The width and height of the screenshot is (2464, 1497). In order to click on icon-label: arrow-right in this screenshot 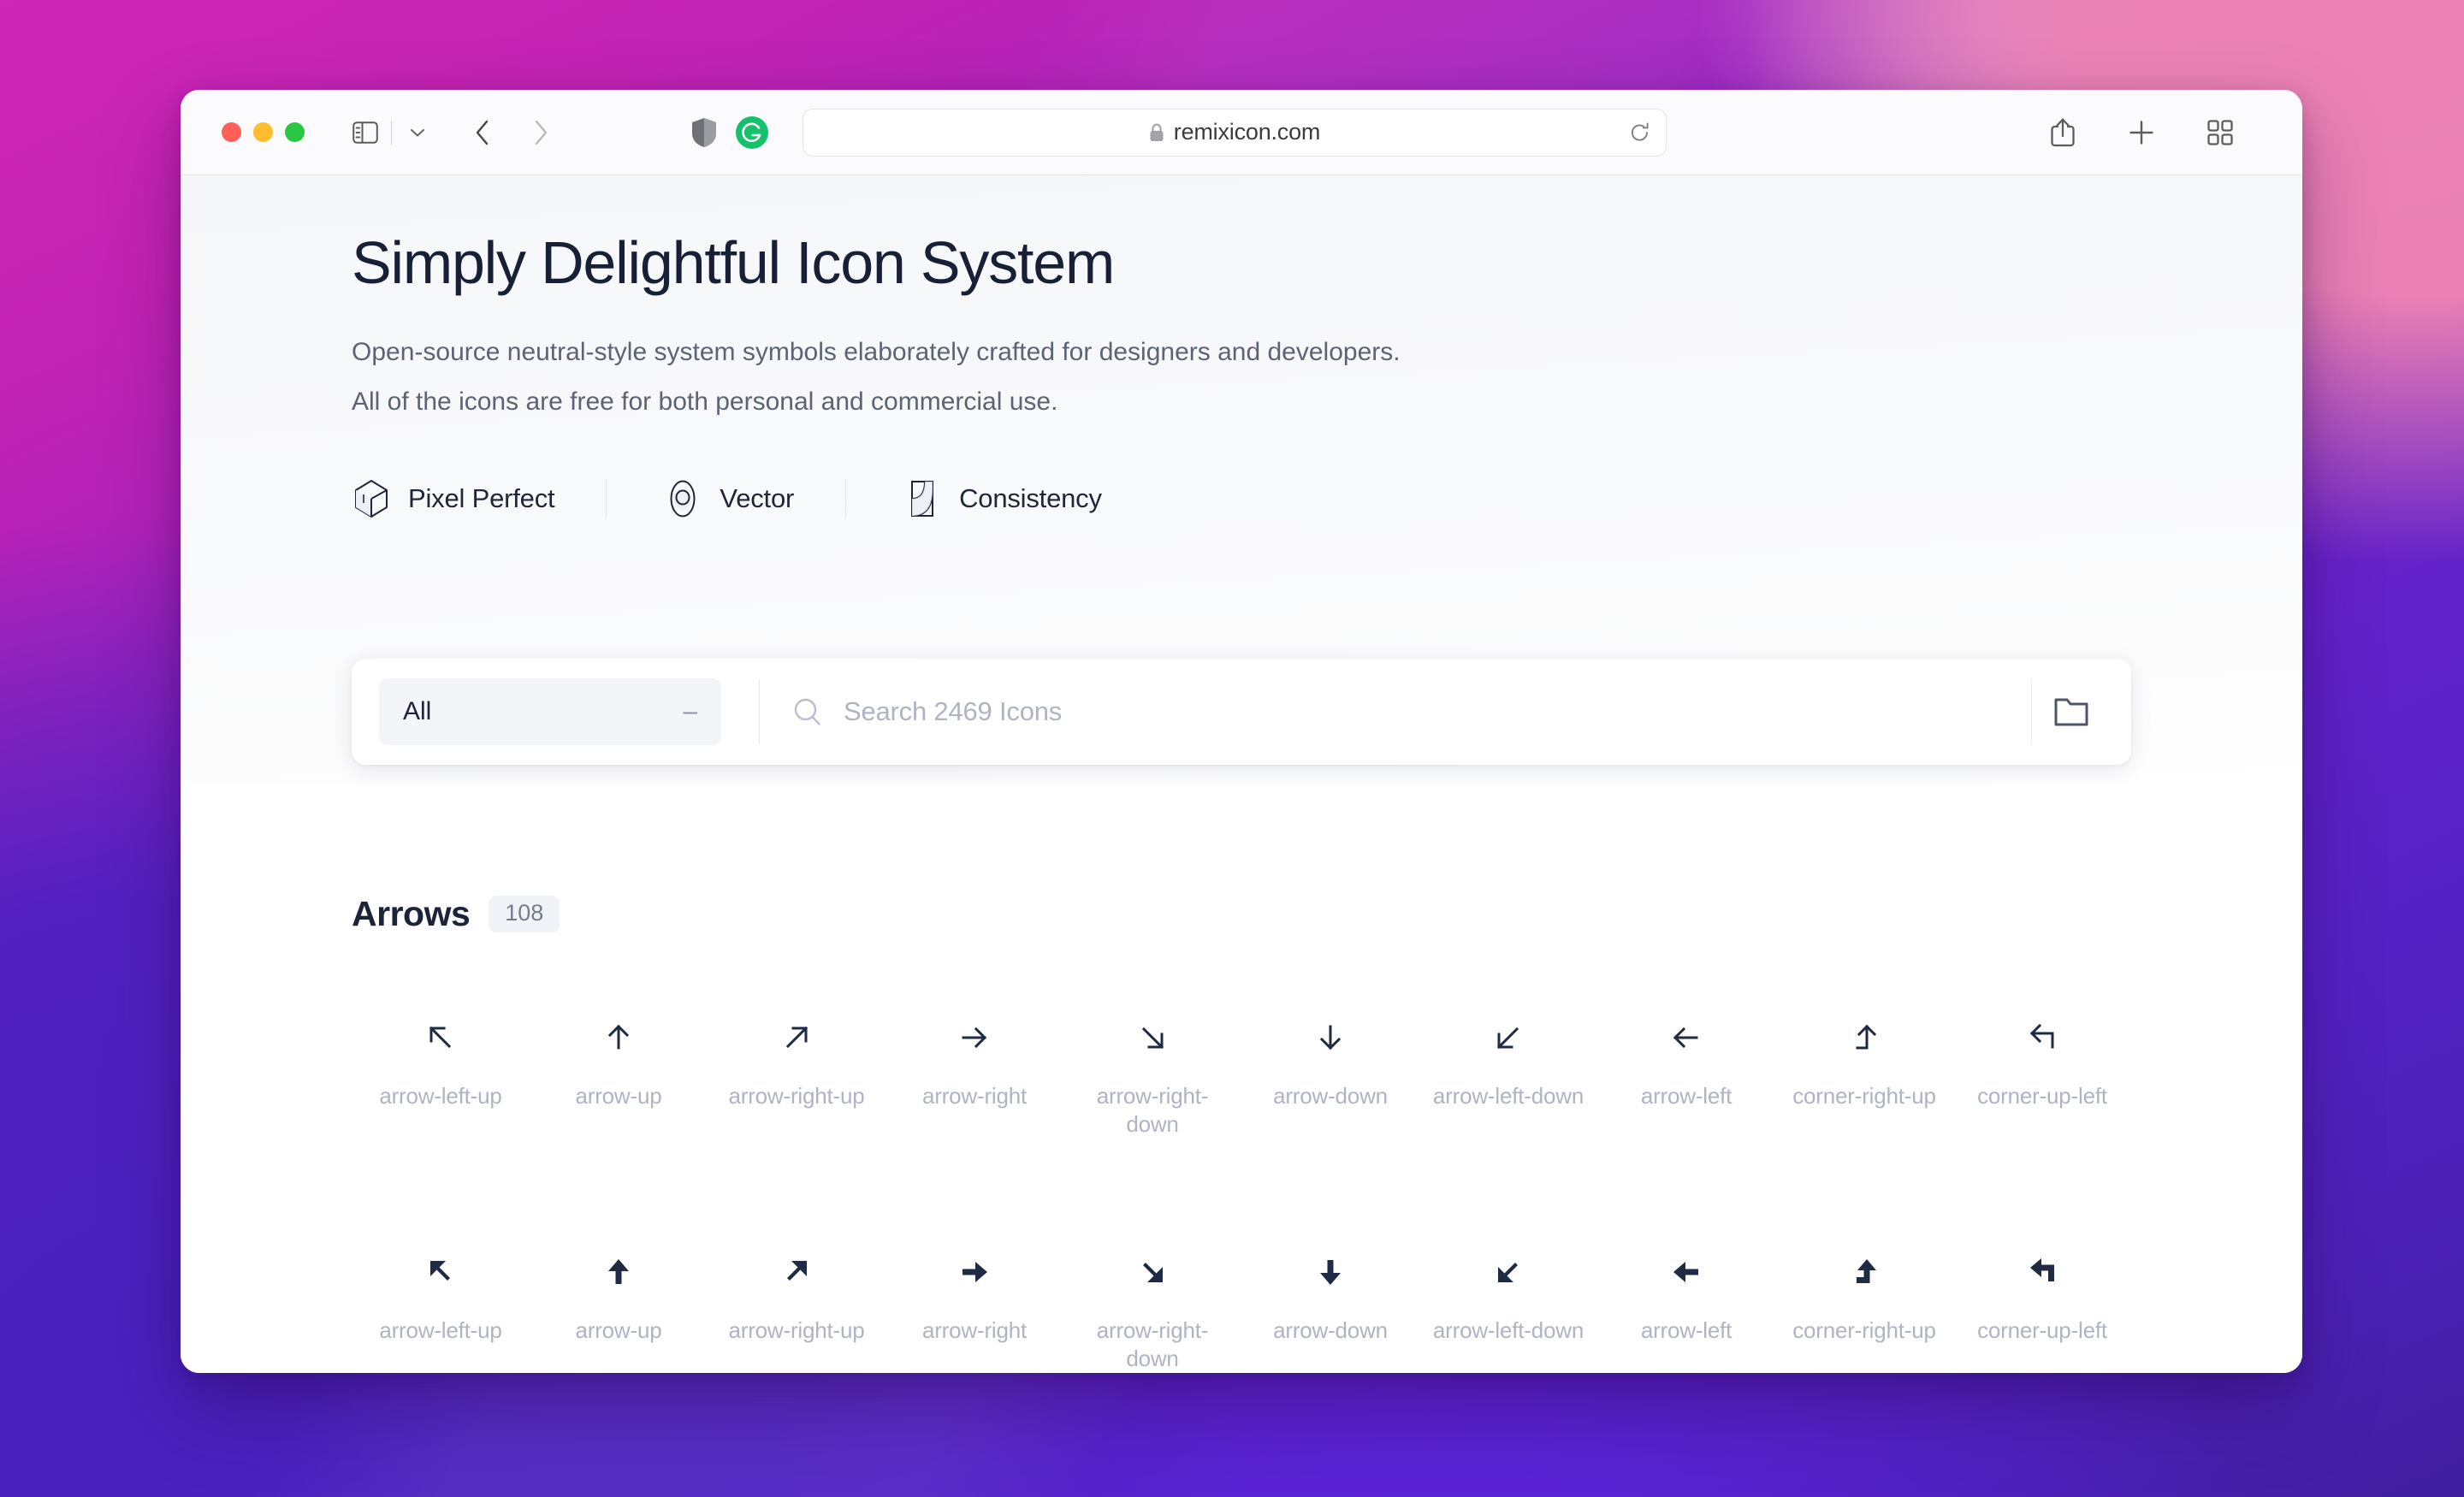, I will do `click(974, 1330)`.